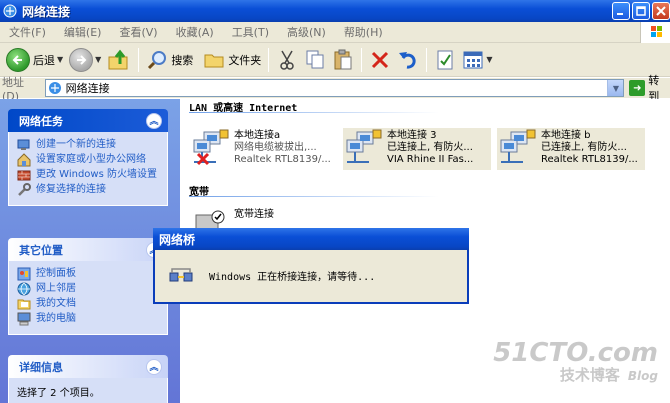 This screenshot has height=403, width=670. I want to click on scissors-icon, so click(287, 60).